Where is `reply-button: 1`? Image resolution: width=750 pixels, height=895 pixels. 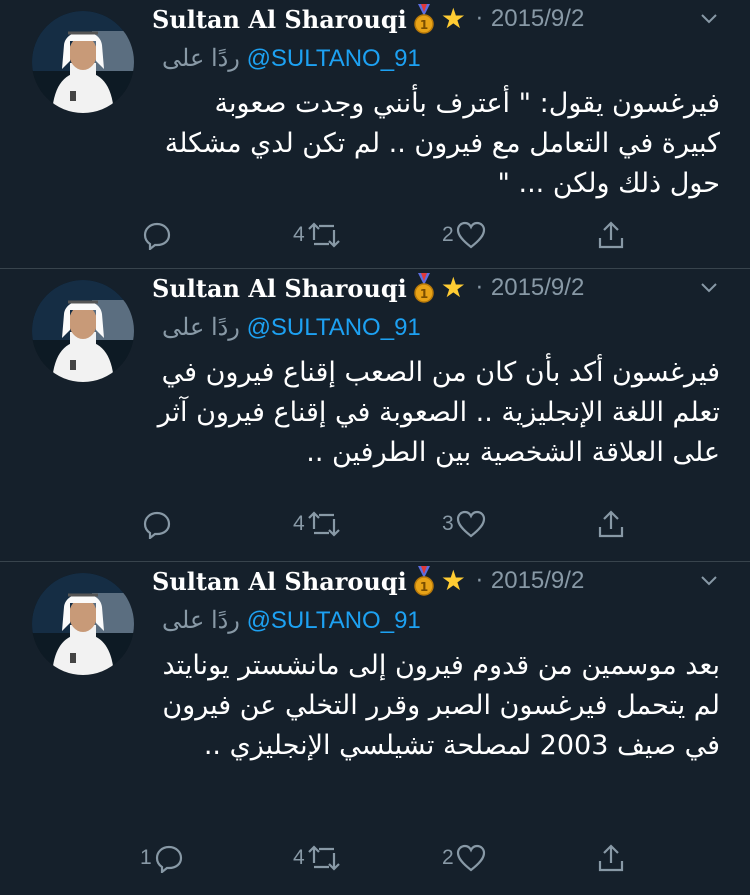 reply-button: 1 is located at coordinates (162, 858).